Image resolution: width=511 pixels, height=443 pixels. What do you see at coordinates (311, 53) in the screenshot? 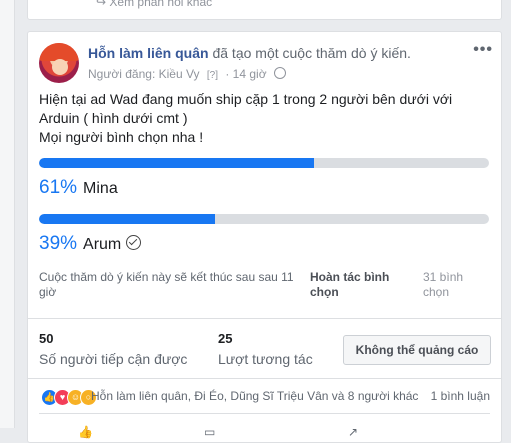
I see `post-action-text: đã tạo một cuộc thăm dò ý kiến.` at bounding box center [311, 53].